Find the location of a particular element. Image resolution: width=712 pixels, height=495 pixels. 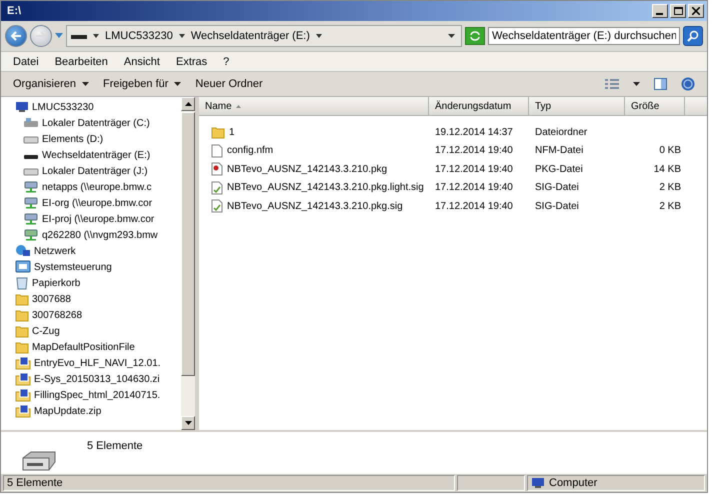

back-button is located at coordinates (16, 36).